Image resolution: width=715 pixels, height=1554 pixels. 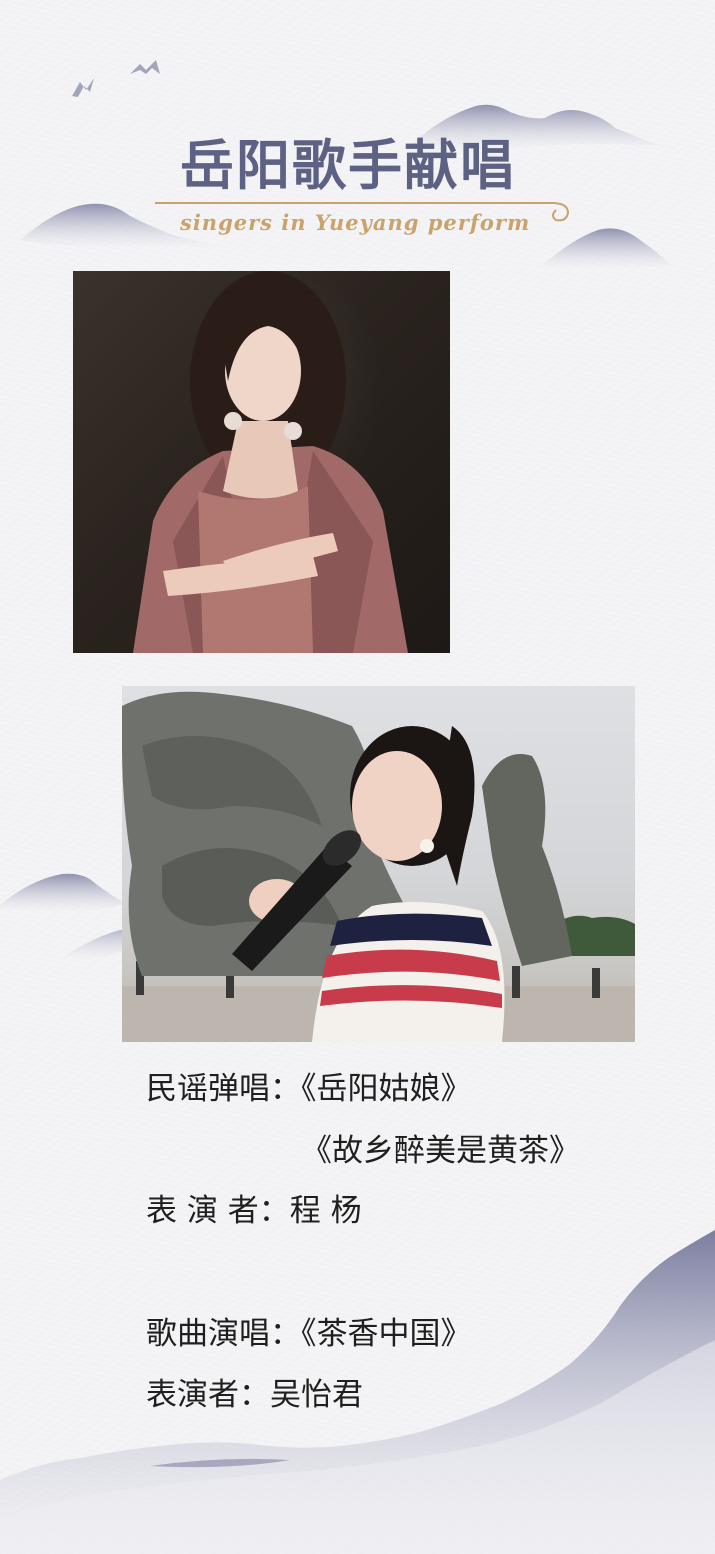 I want to click on performance-1-line-1: 民谣弹唱：《岳阳姑娘》, so click(x=309, y=1089).